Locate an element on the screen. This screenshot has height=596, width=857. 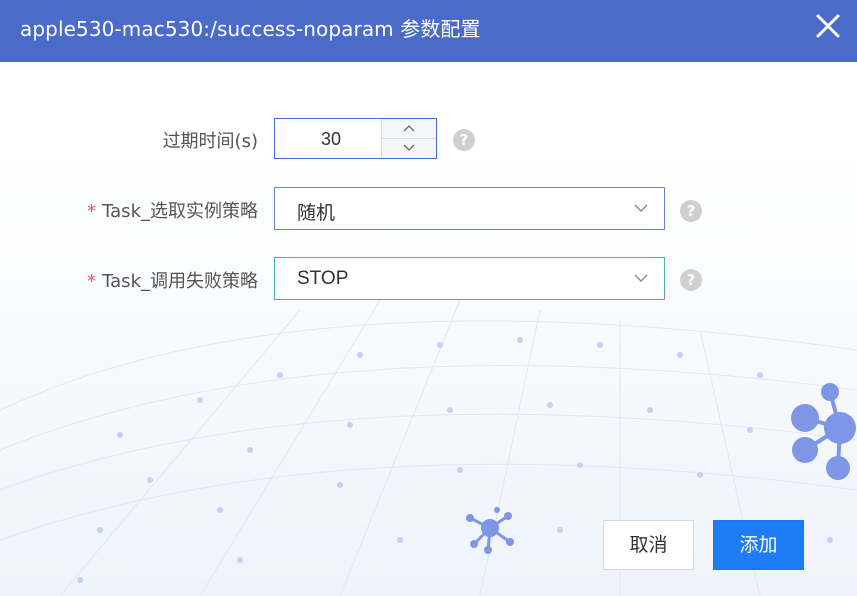
increase-button is located at coordinates (409, 129).